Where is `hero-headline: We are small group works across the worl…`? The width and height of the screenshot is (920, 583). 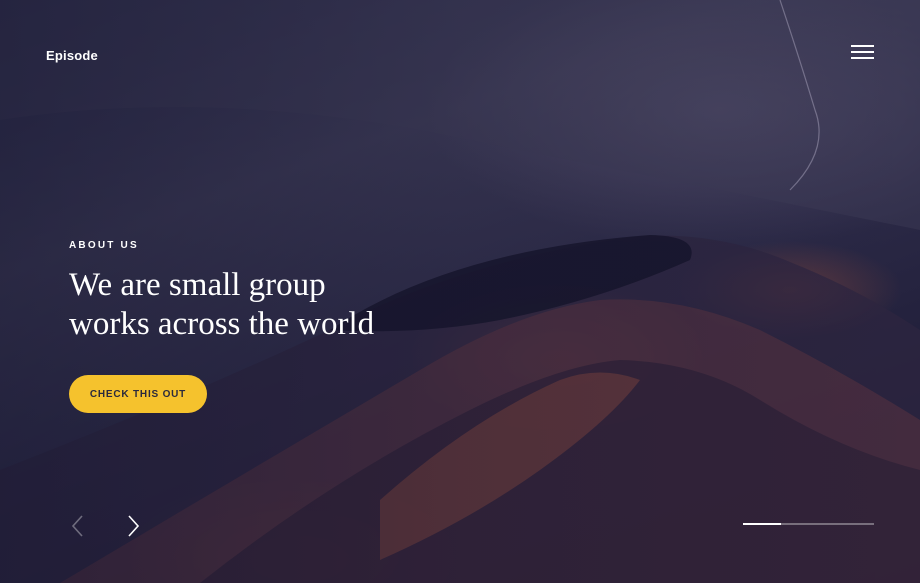
hero-headline: We are small group works across the worl… is located at coordinates (279, 305).